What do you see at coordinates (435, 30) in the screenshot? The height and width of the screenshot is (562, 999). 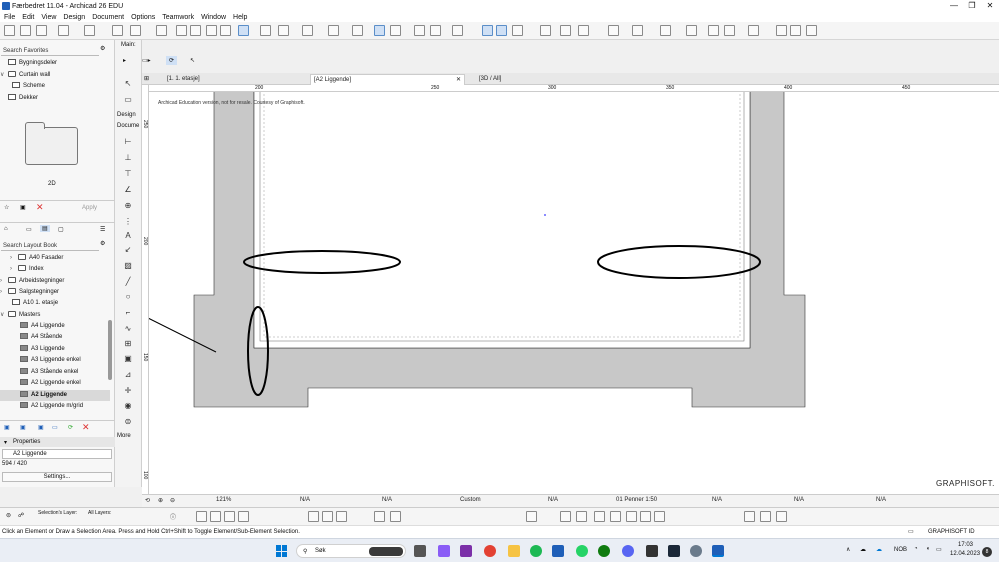 I see `align-icon` at bounding box center [435, 30].